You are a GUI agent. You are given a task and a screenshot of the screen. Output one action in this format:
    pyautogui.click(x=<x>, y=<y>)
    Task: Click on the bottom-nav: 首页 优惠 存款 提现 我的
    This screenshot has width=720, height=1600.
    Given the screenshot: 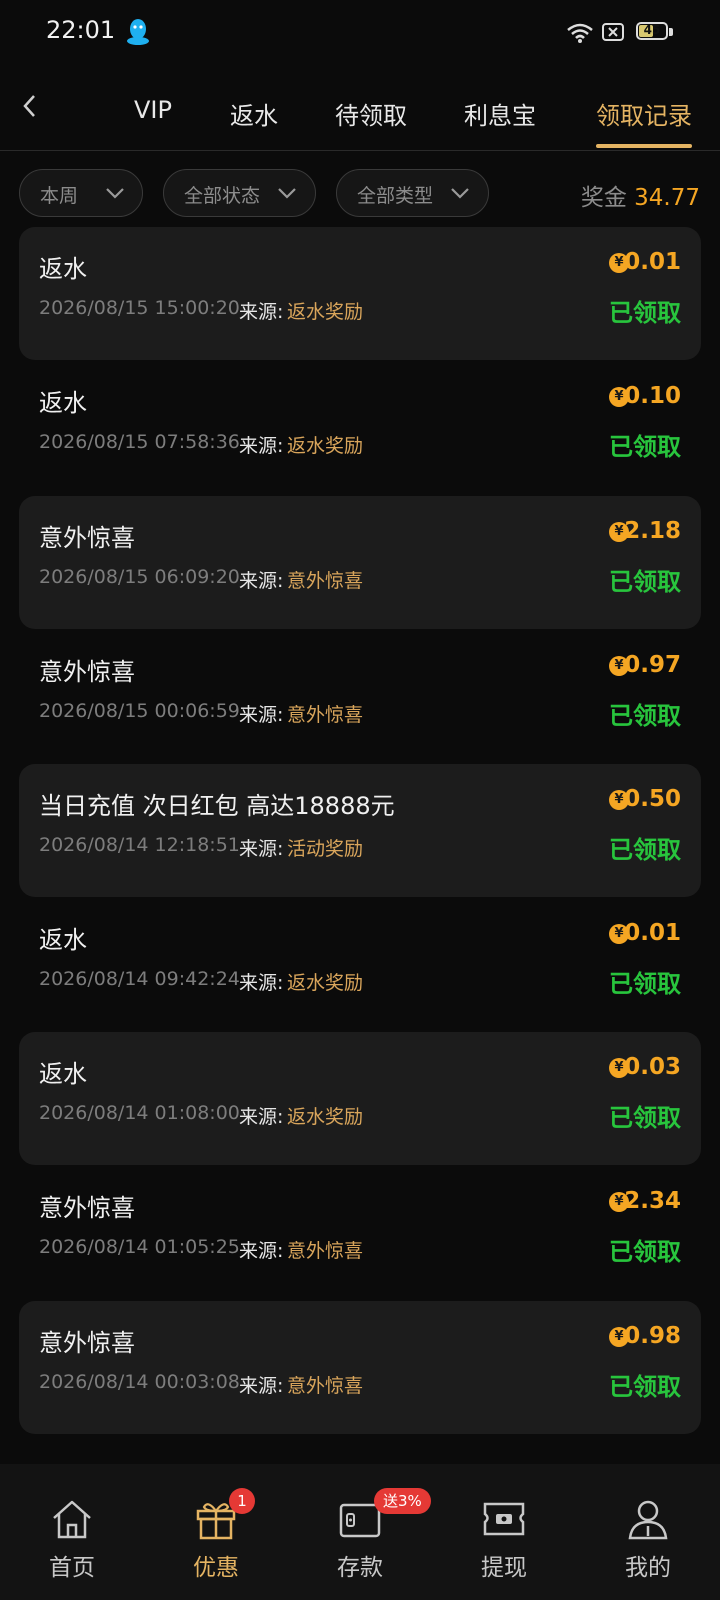 What is the action you would take?
    pyautogui.click(x=360, y=1532)
    